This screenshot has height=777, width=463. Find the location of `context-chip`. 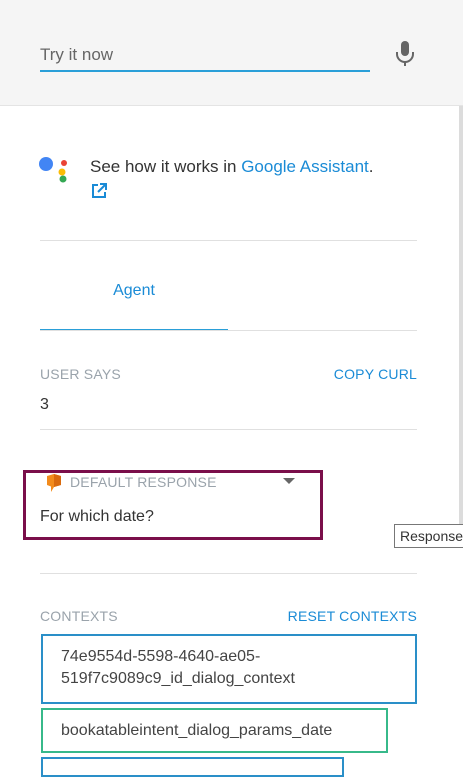

context-chip is located at coordinates (192, 767).